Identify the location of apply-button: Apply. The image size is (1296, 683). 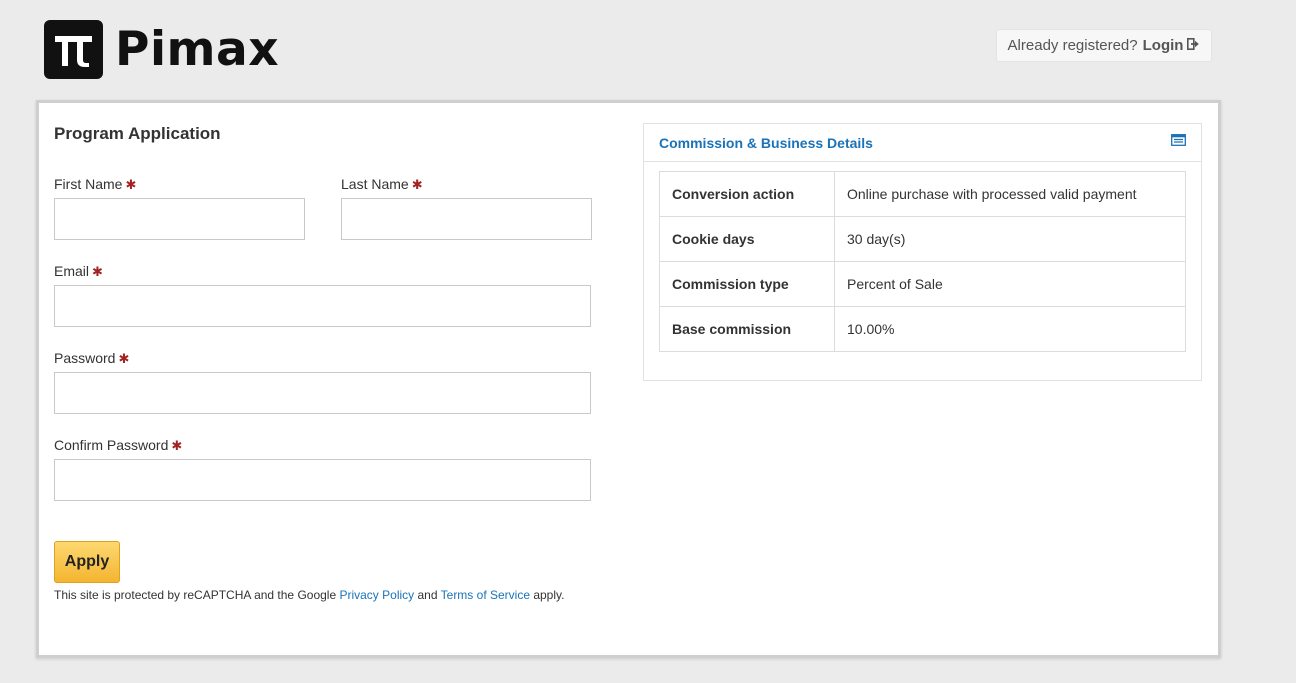
(87, 562).